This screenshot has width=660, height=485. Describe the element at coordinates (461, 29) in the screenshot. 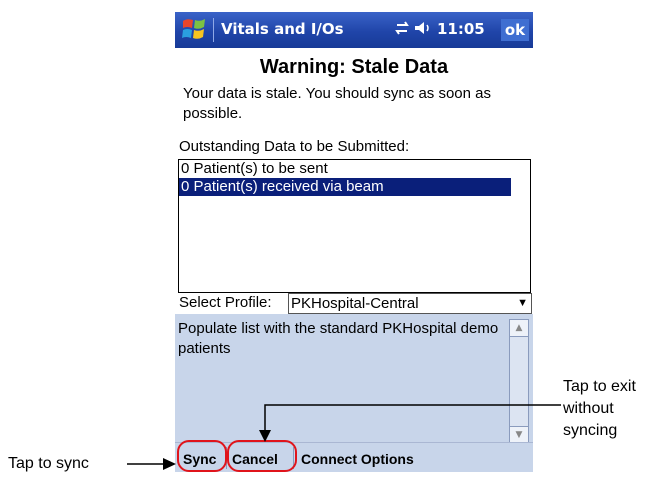

I see `clock: 11:05` at that location.